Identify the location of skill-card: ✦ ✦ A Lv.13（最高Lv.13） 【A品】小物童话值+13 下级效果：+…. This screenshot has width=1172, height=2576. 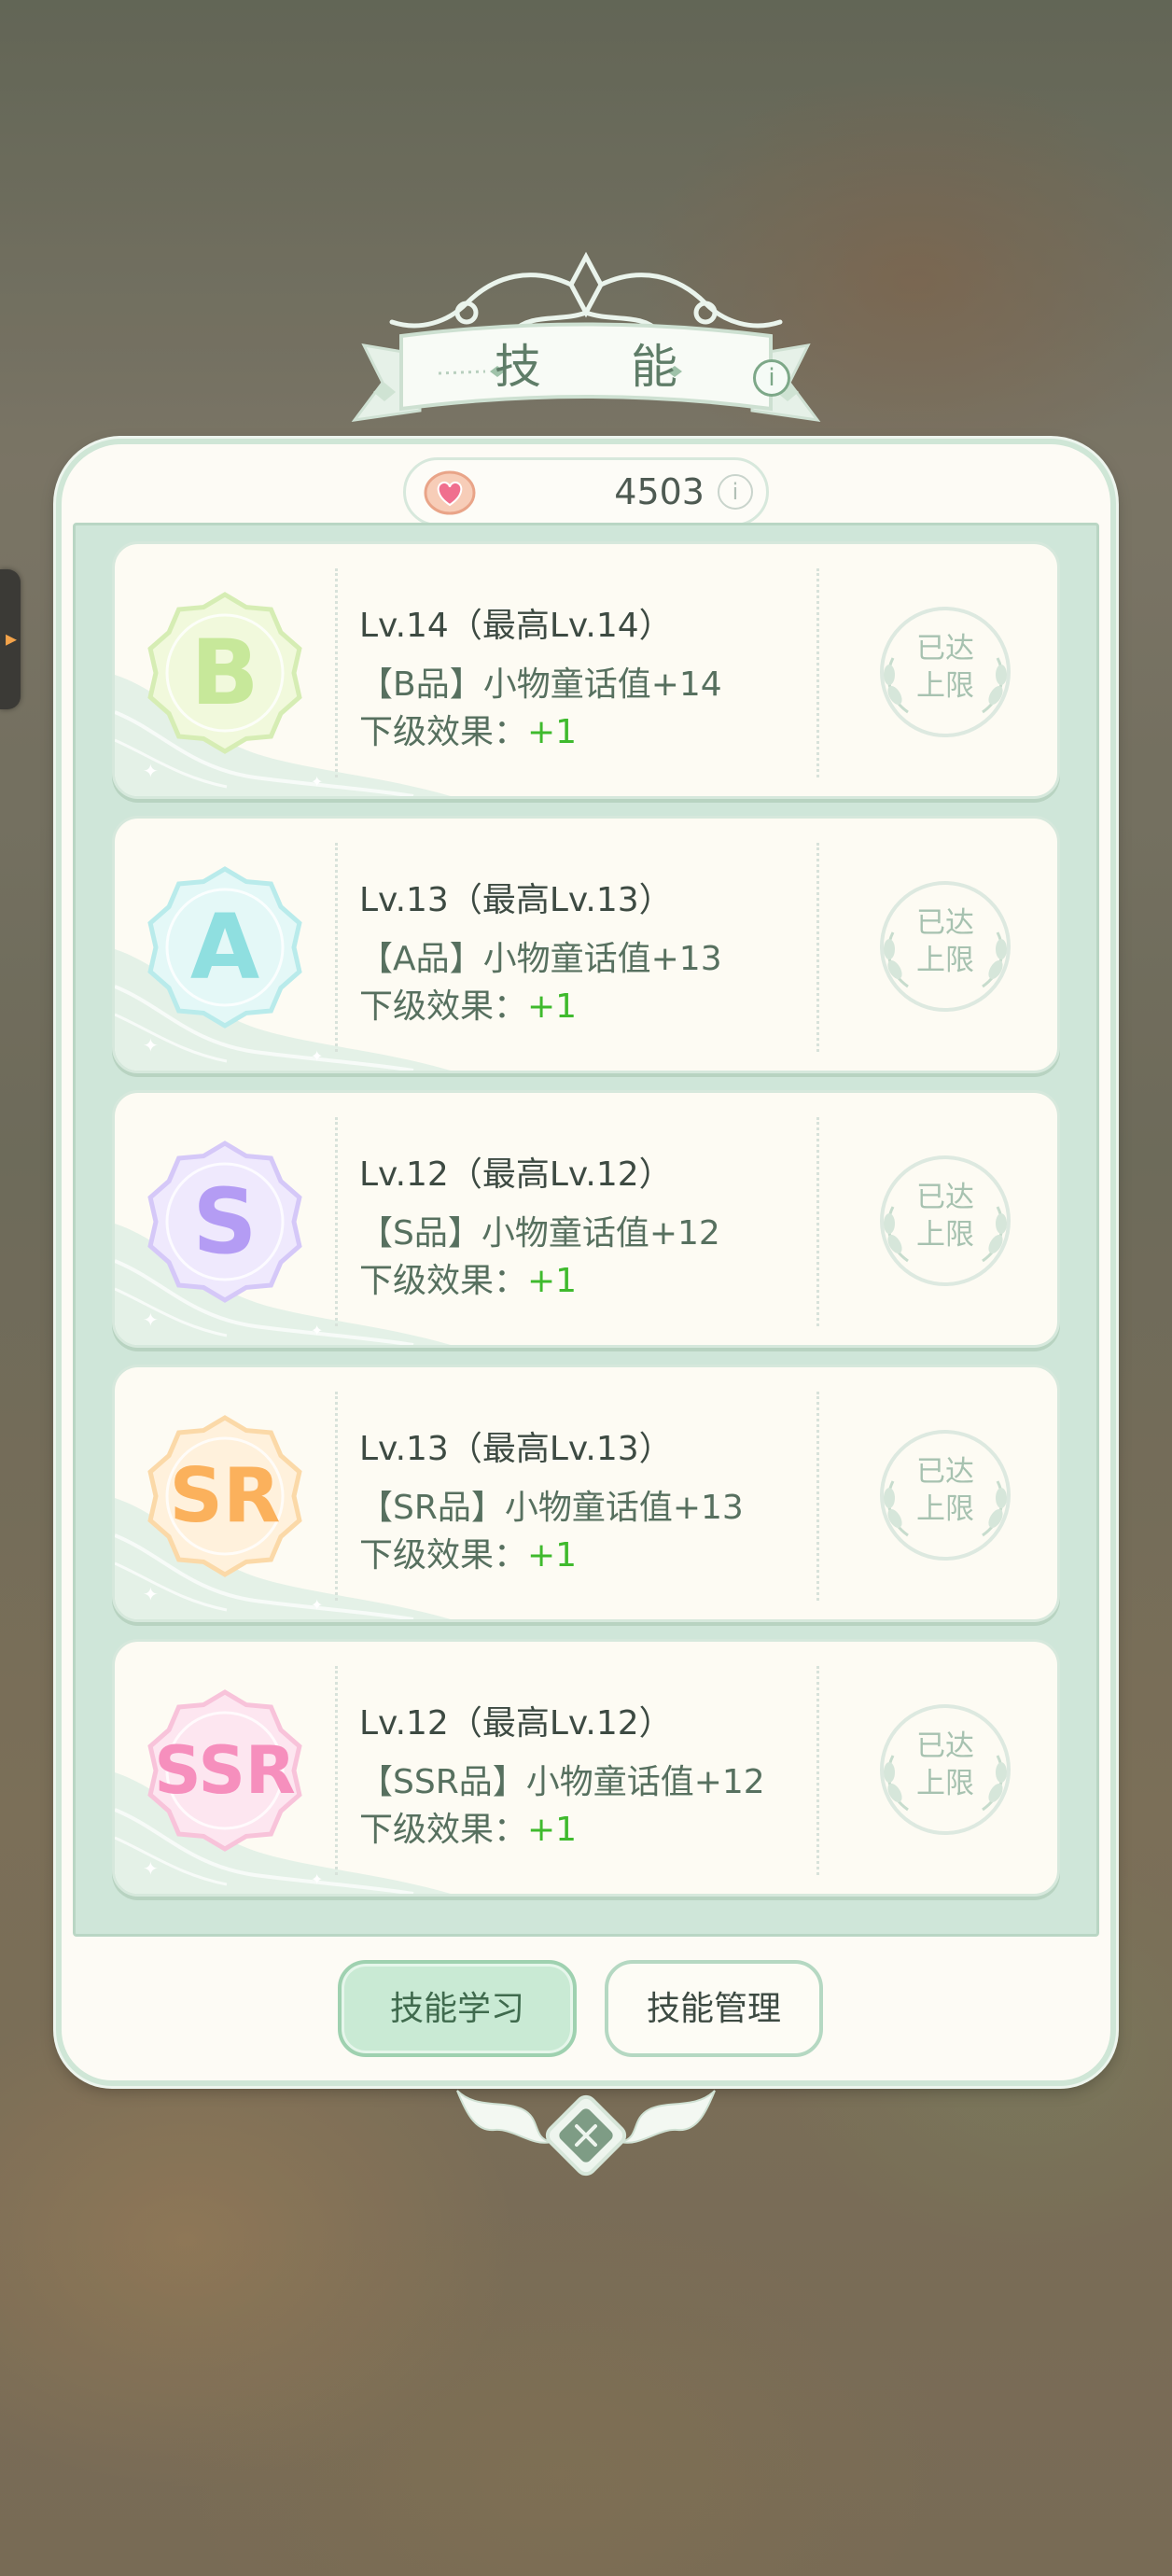
(586, 944).